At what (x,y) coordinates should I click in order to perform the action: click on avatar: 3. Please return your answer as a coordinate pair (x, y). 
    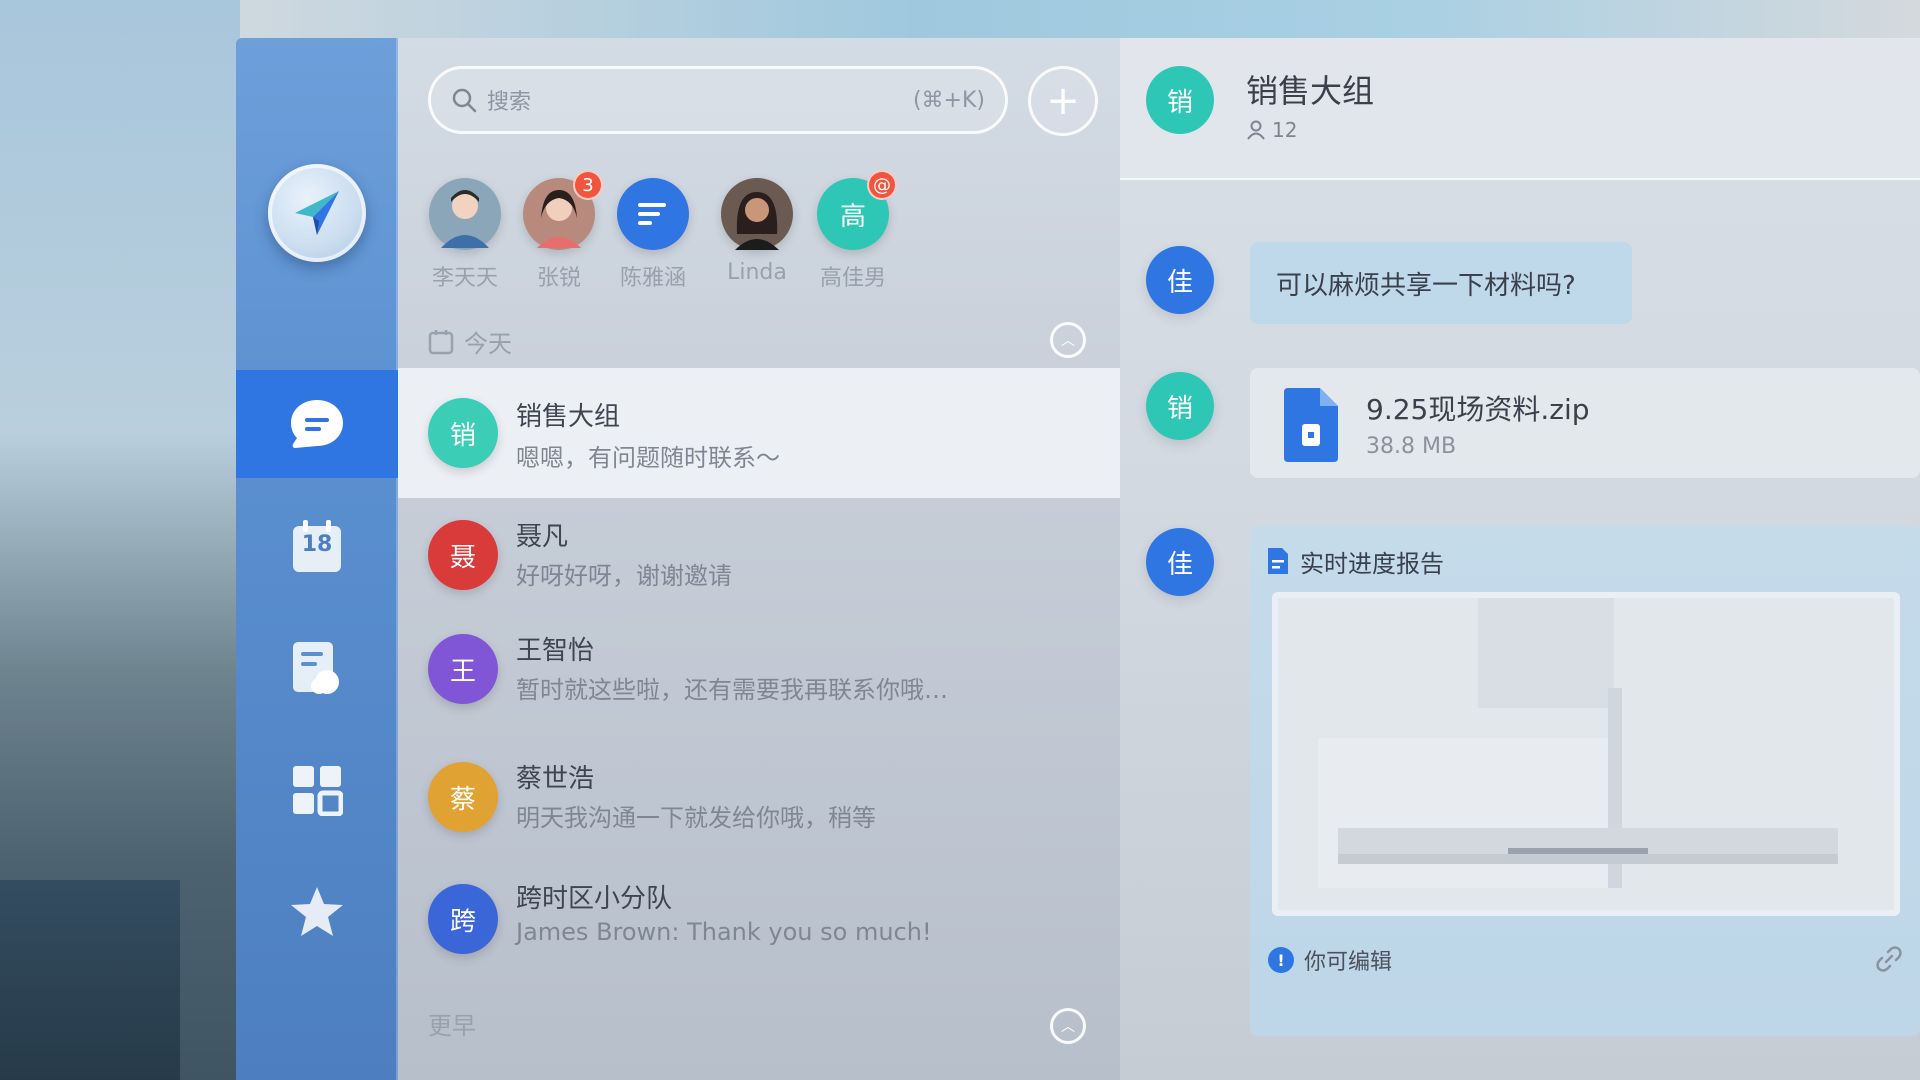
    Looking at the image, I should click on (563, 210).